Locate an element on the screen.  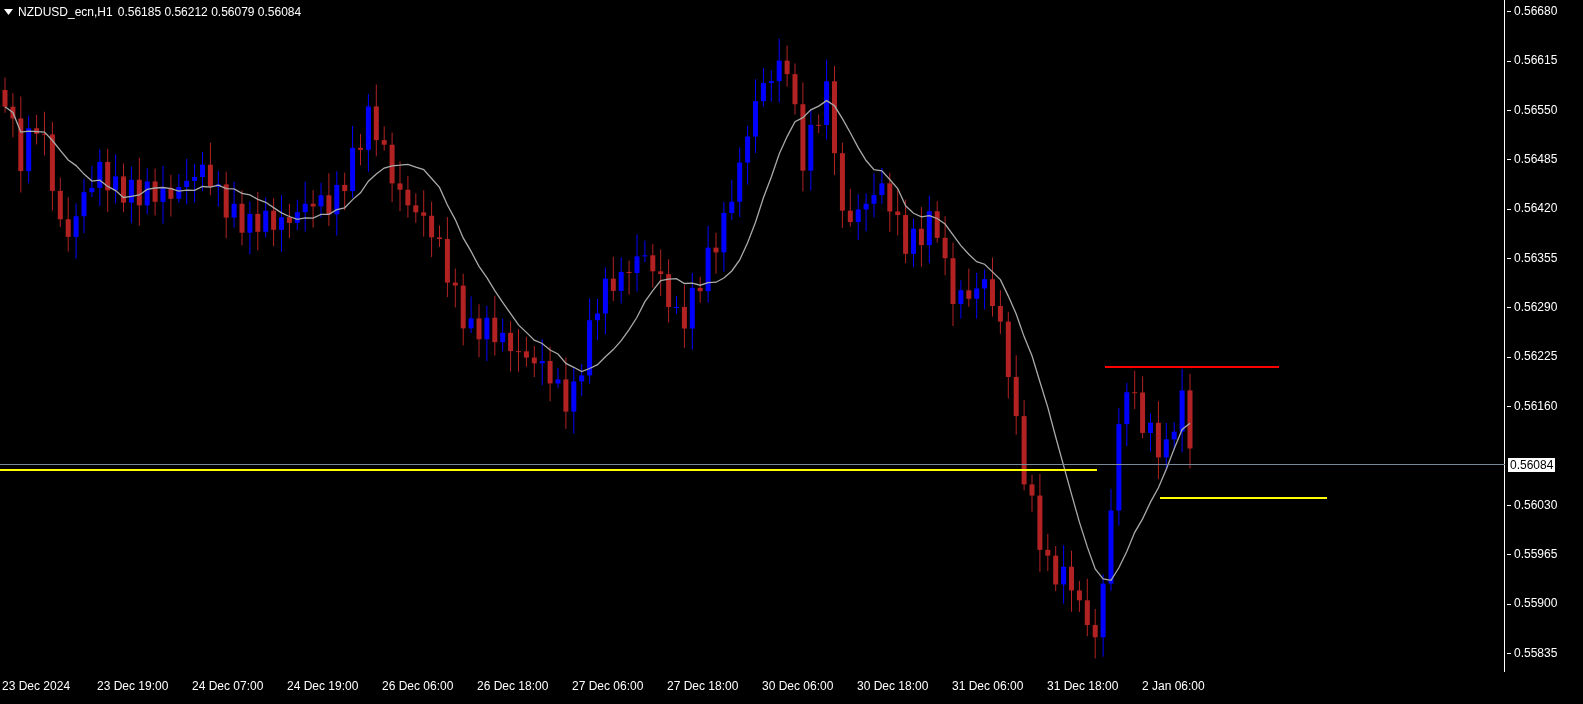
time-tick-label: 30 Dec 06:00 is located at coordinates (798, 686).